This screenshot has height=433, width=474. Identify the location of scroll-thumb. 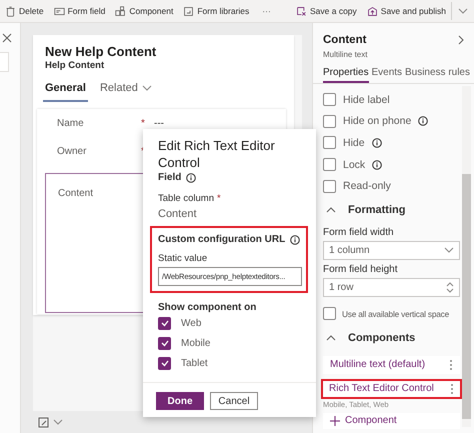
(466, 296).